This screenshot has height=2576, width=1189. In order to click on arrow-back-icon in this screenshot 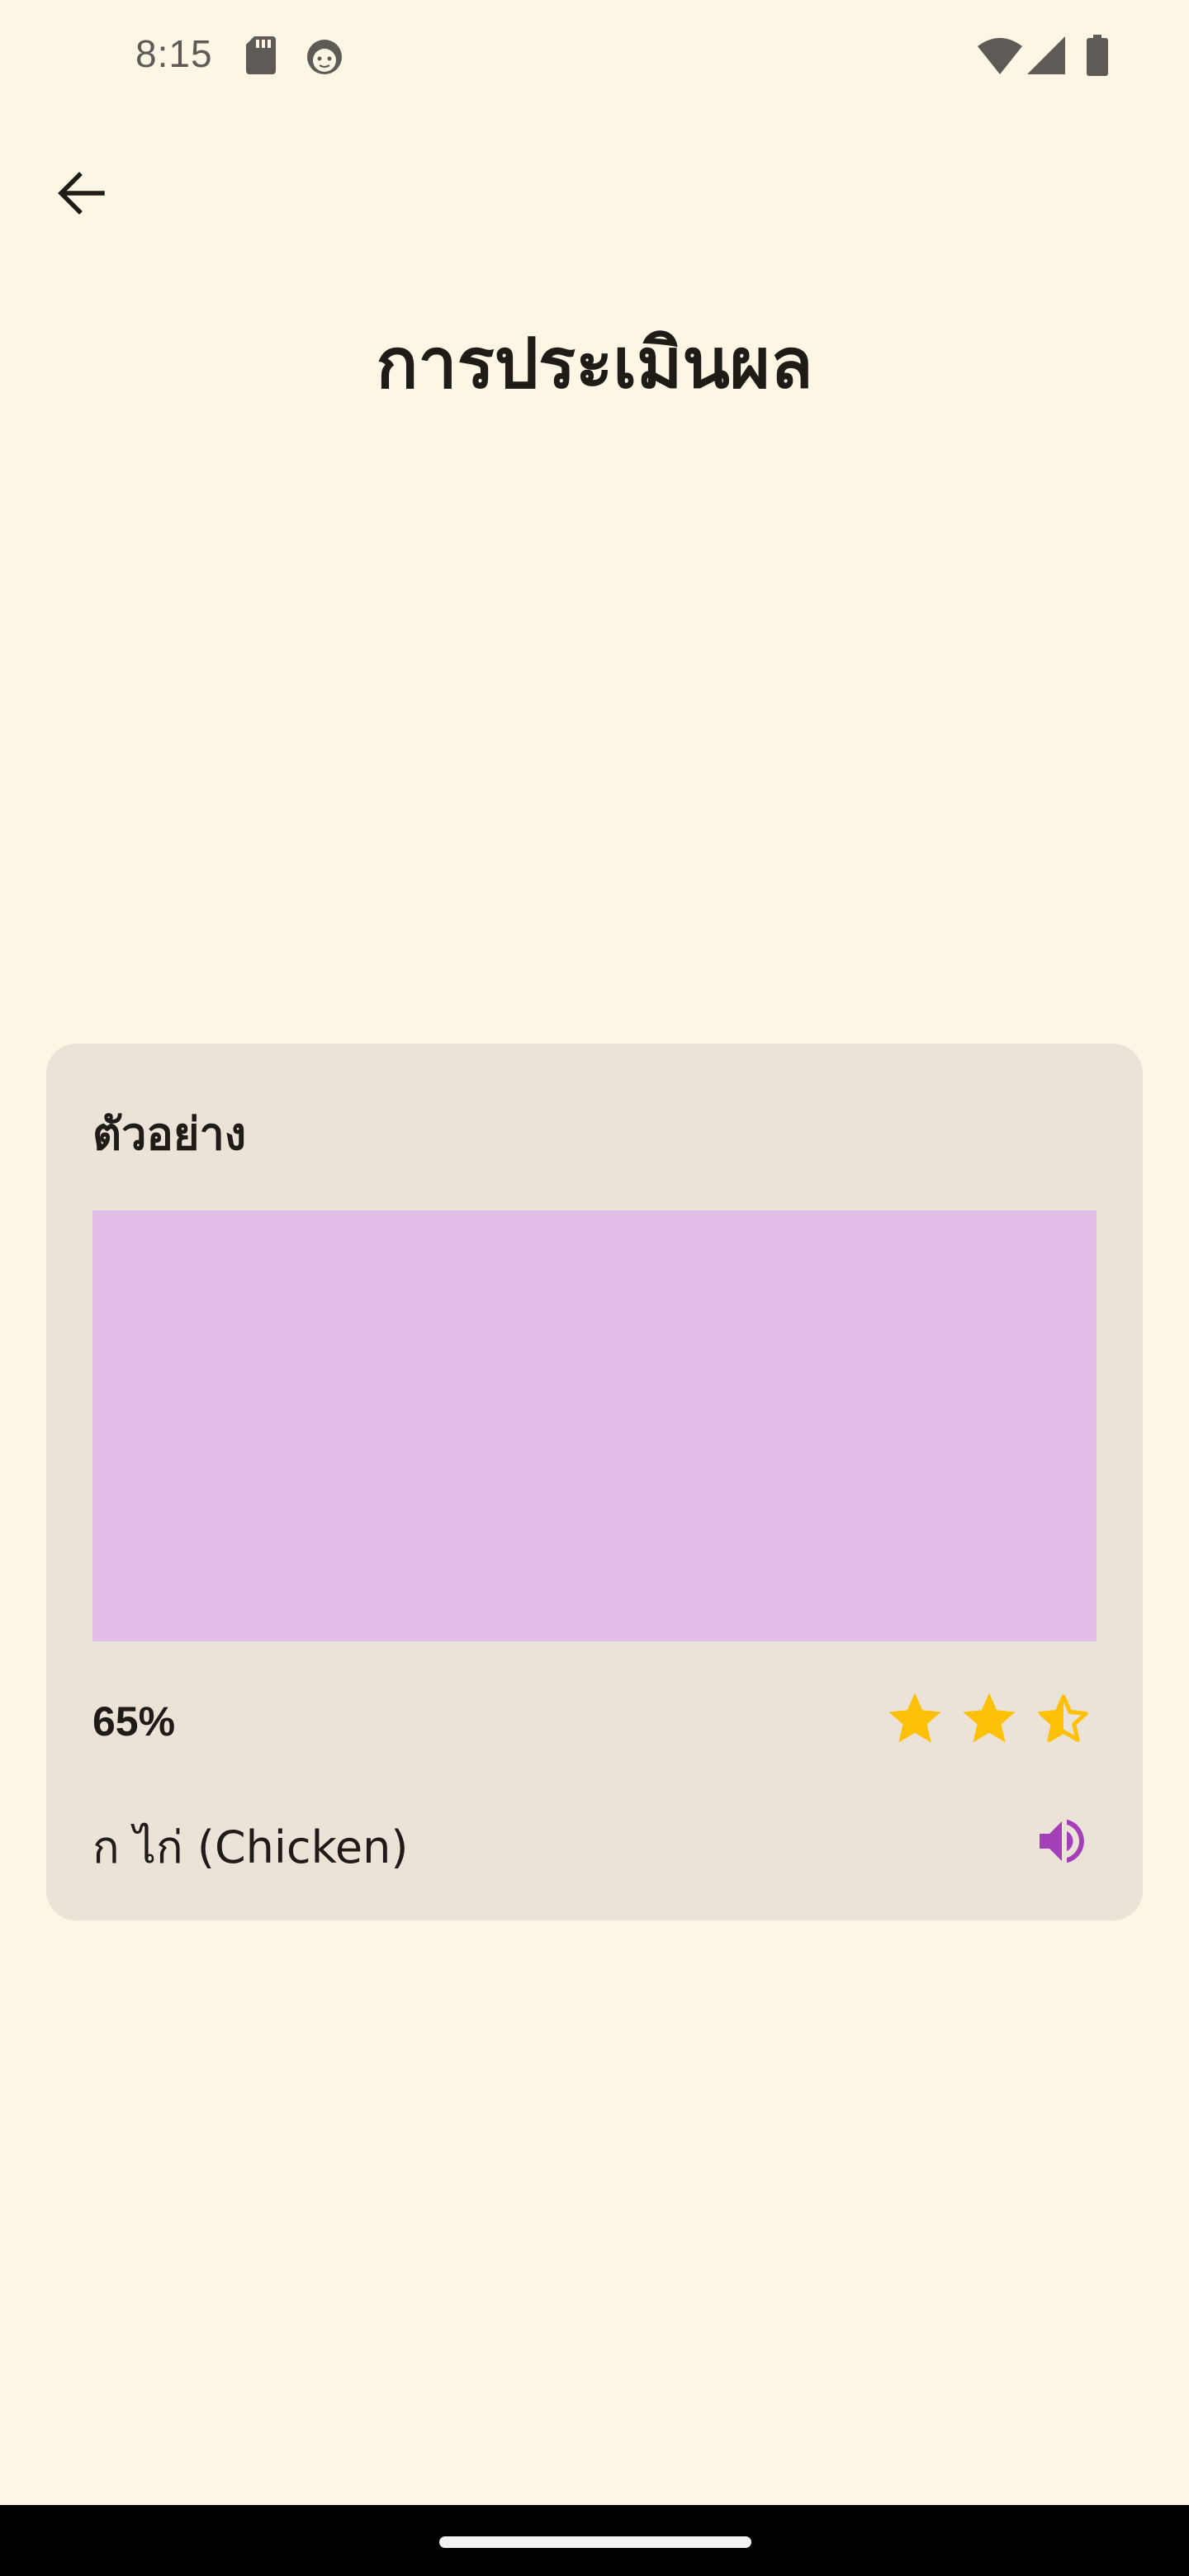, I will do `click(81, 193)`.